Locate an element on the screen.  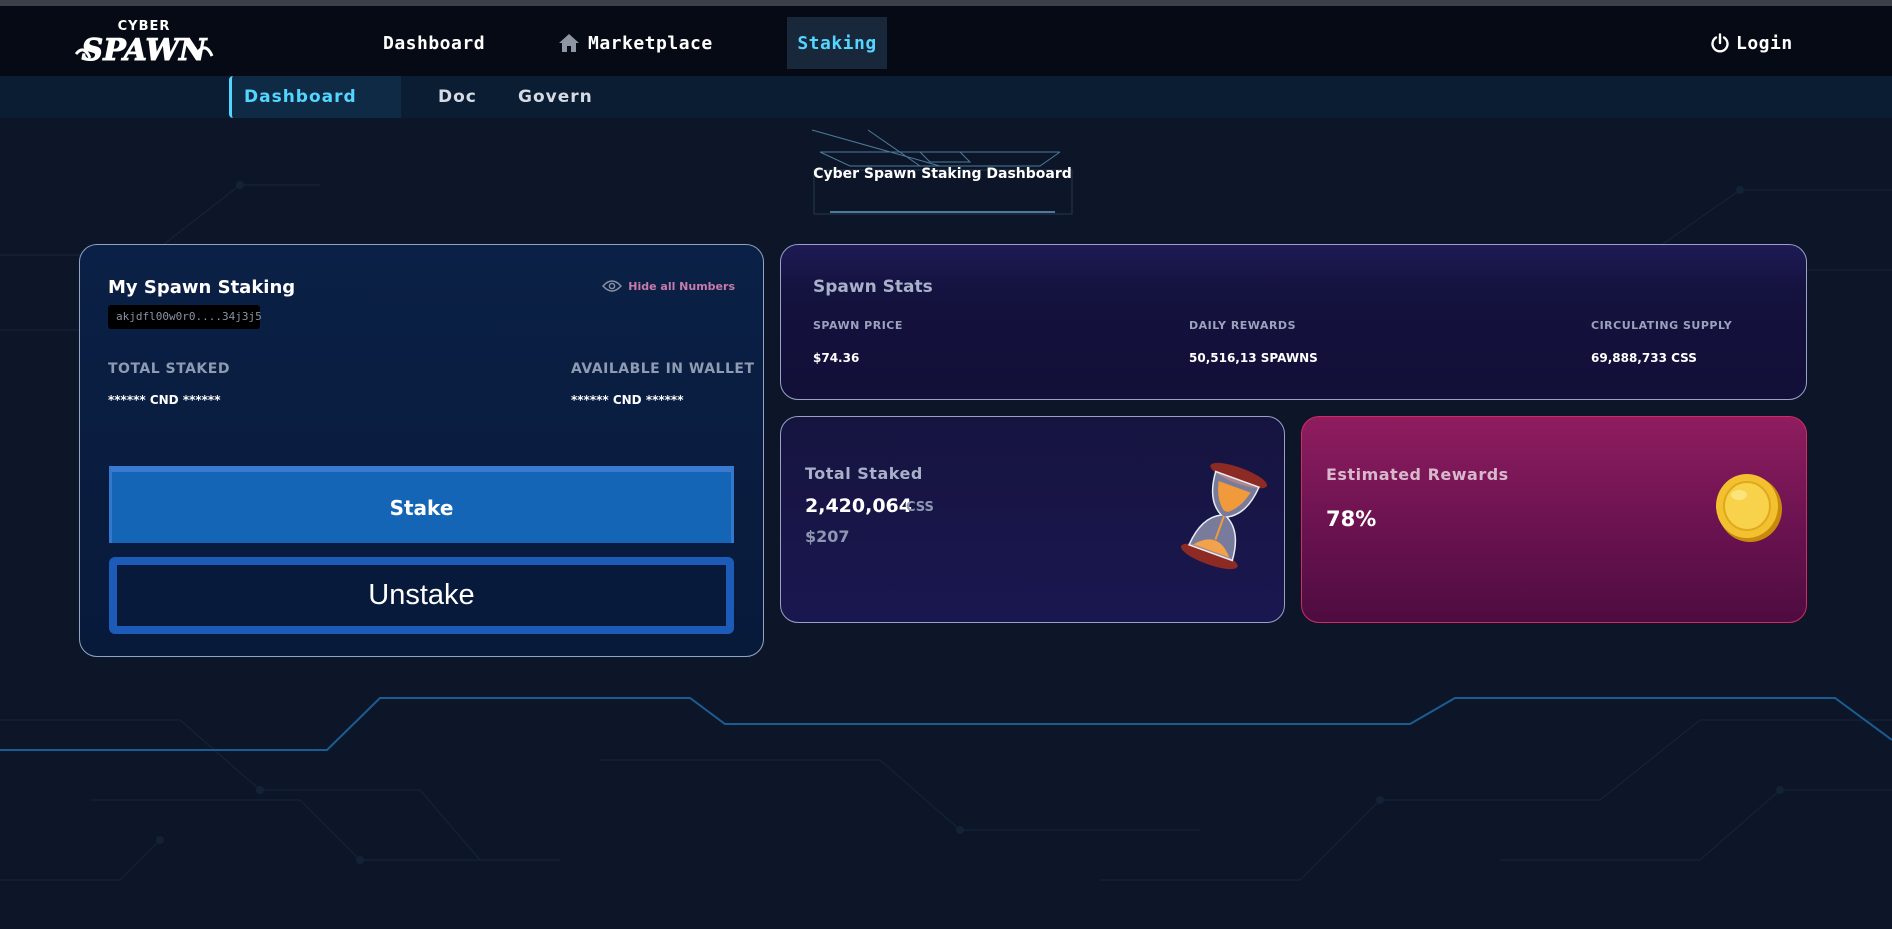
hourglass-icon is located at coordinates (1224, 516).